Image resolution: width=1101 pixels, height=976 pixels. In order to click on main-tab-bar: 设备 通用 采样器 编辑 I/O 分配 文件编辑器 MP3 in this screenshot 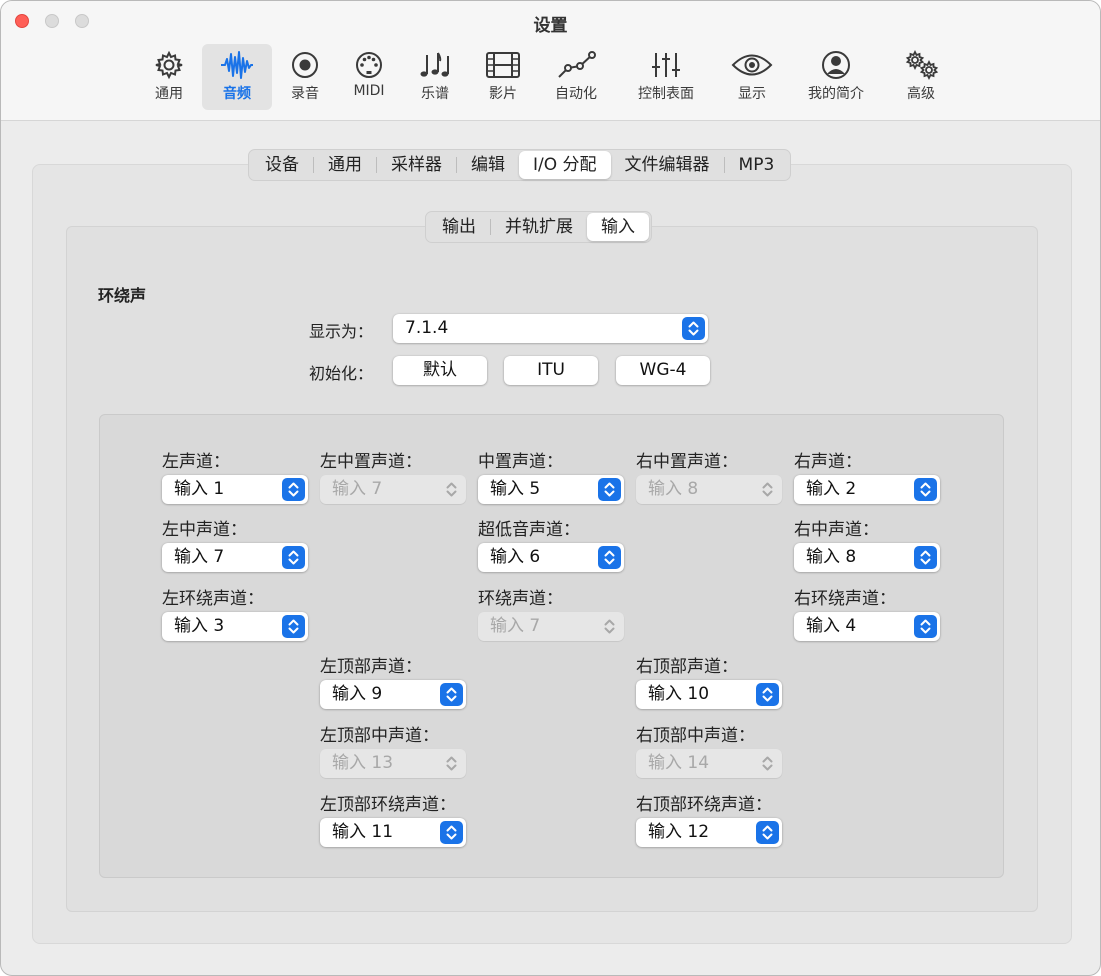, I will do `click(520, 165)`.